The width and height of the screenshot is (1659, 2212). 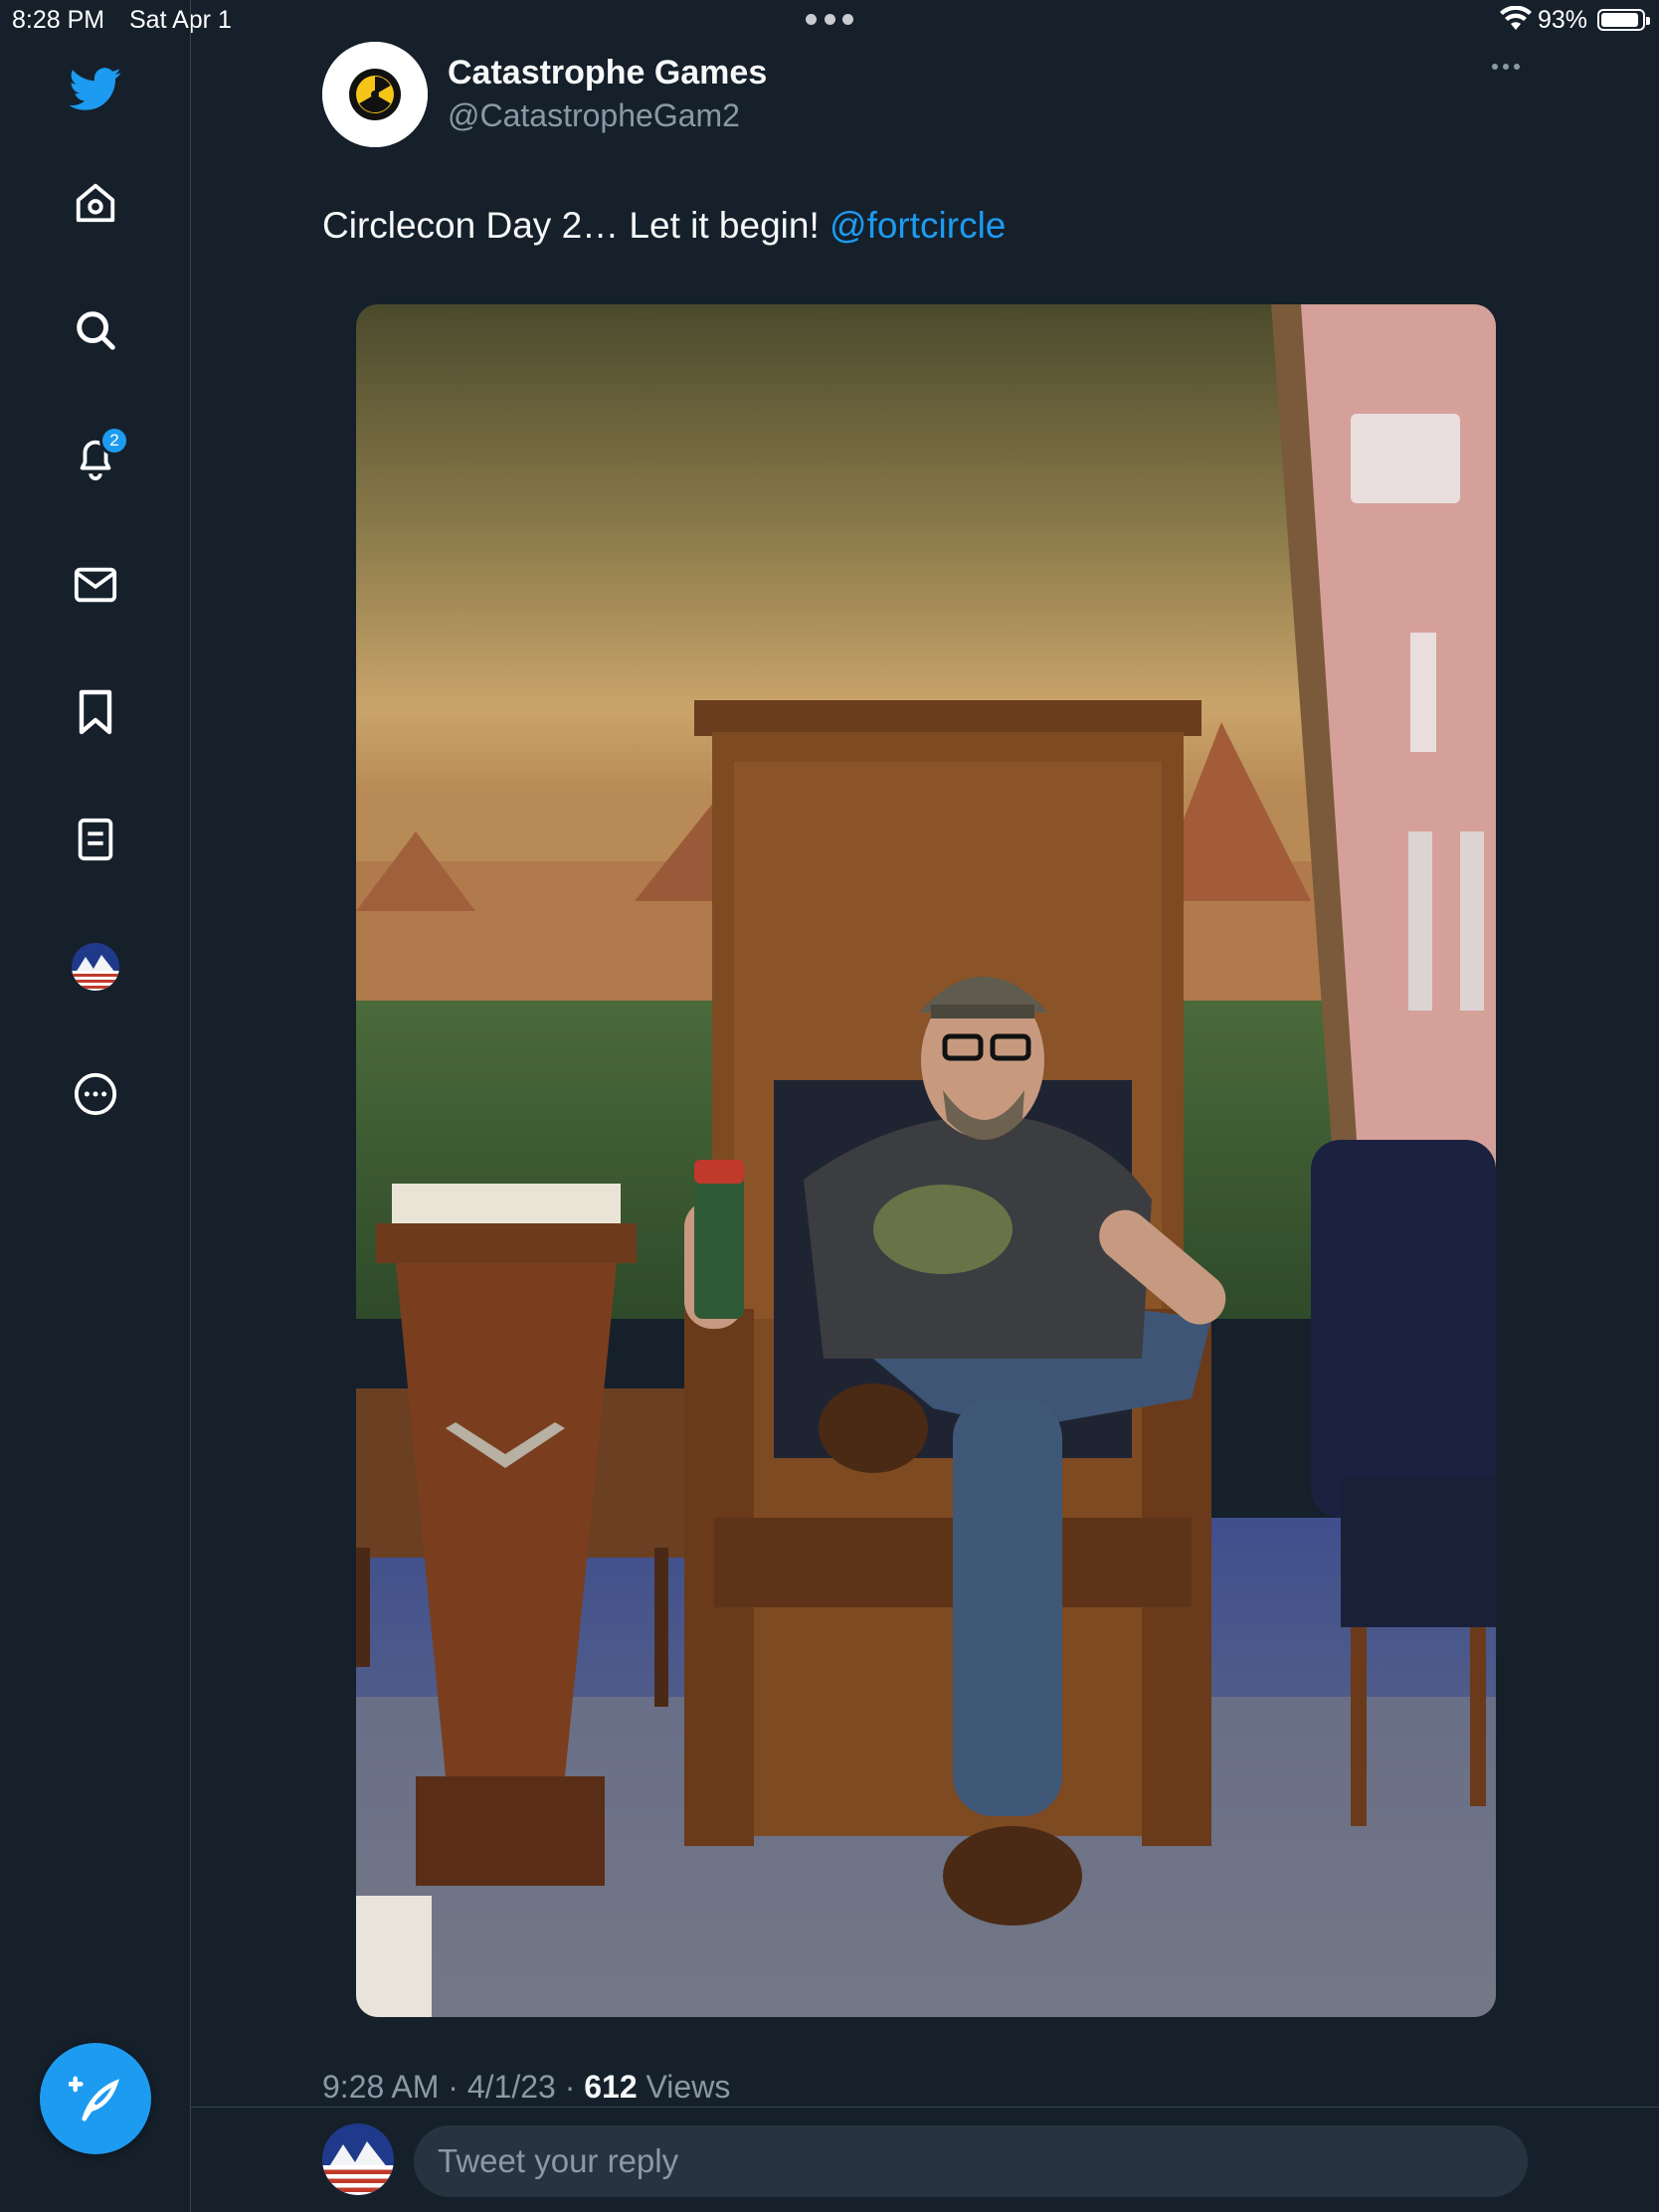 I want to click on notification-badge: 2, so click(x=114, y=441).